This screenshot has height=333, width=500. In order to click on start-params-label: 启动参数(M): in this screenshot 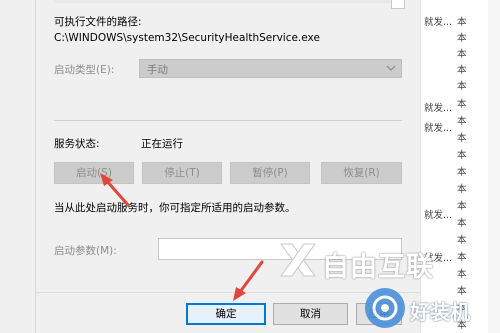, I will do `click(85, 251)`.